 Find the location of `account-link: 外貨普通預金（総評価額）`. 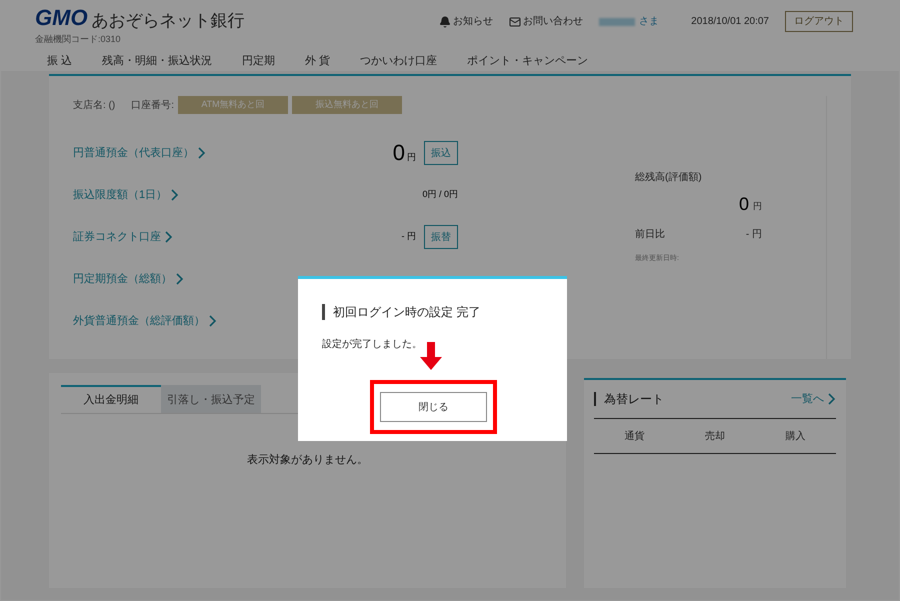

account-link: 外貨普通預金（総評価額） is located at coordinates (145, 321).